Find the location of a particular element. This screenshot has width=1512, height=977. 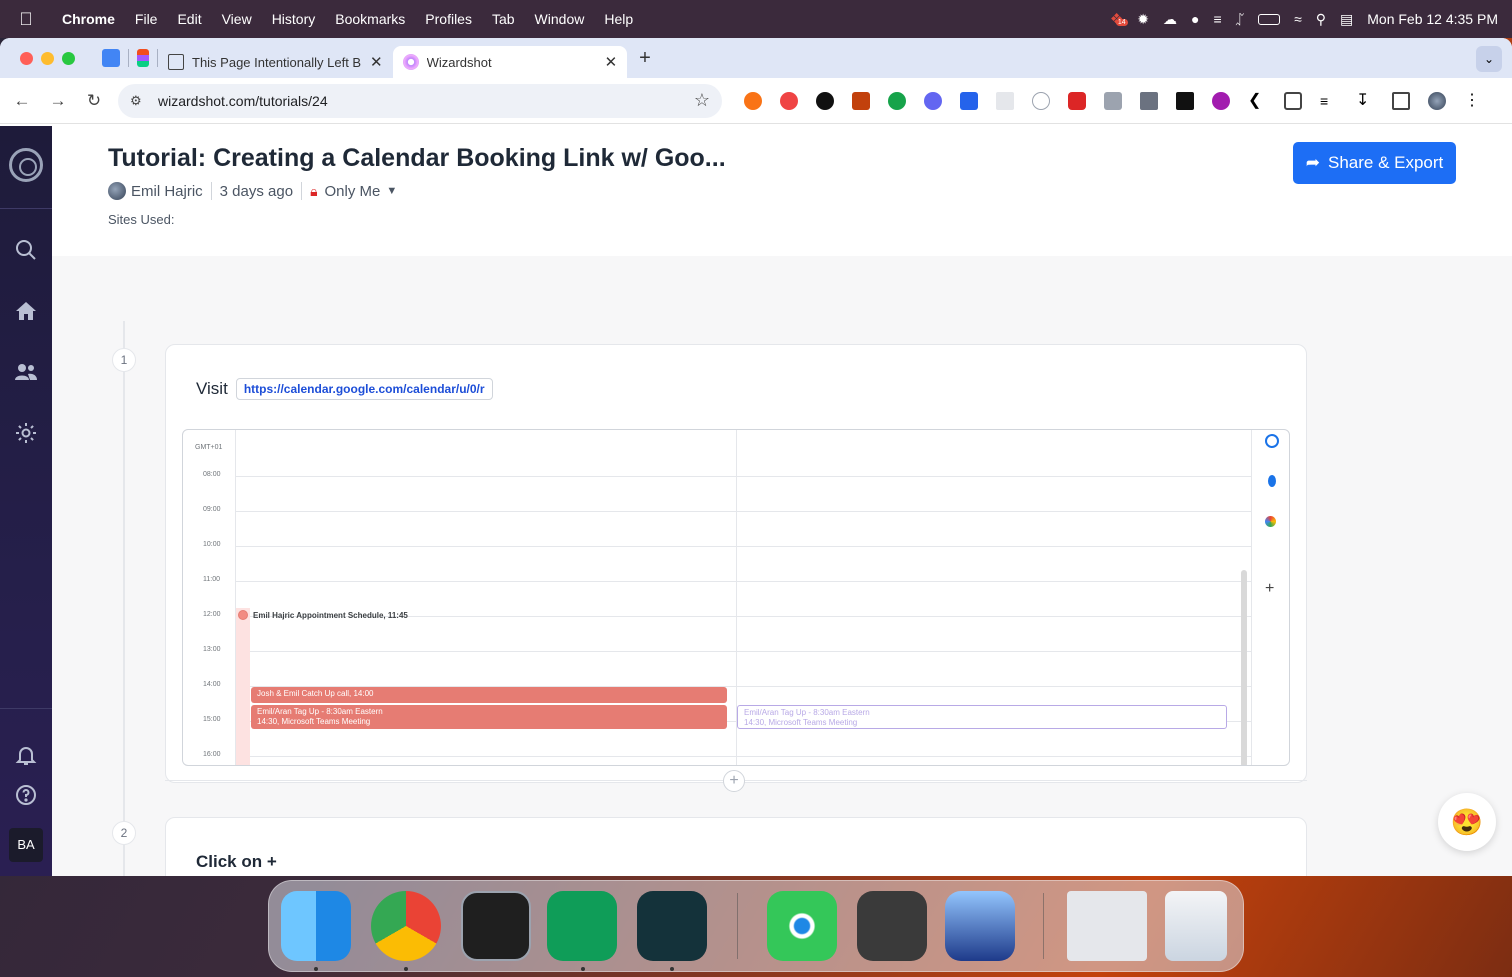

cloud-status-icon: ☁ is located at coordinates (1170, 19).